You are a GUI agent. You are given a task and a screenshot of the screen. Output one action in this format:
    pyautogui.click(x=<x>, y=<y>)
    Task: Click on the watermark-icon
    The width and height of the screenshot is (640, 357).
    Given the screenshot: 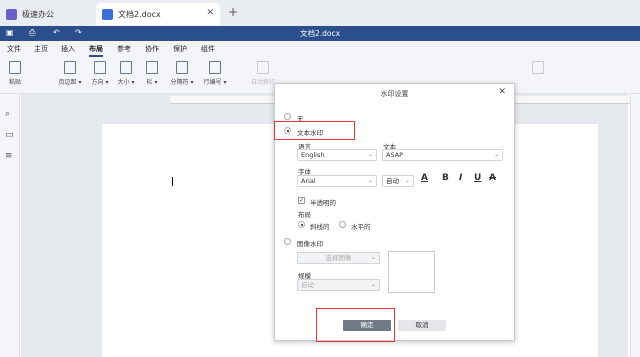 What is the action you would take?
    pyautogui.click(x=538, y=67)
    